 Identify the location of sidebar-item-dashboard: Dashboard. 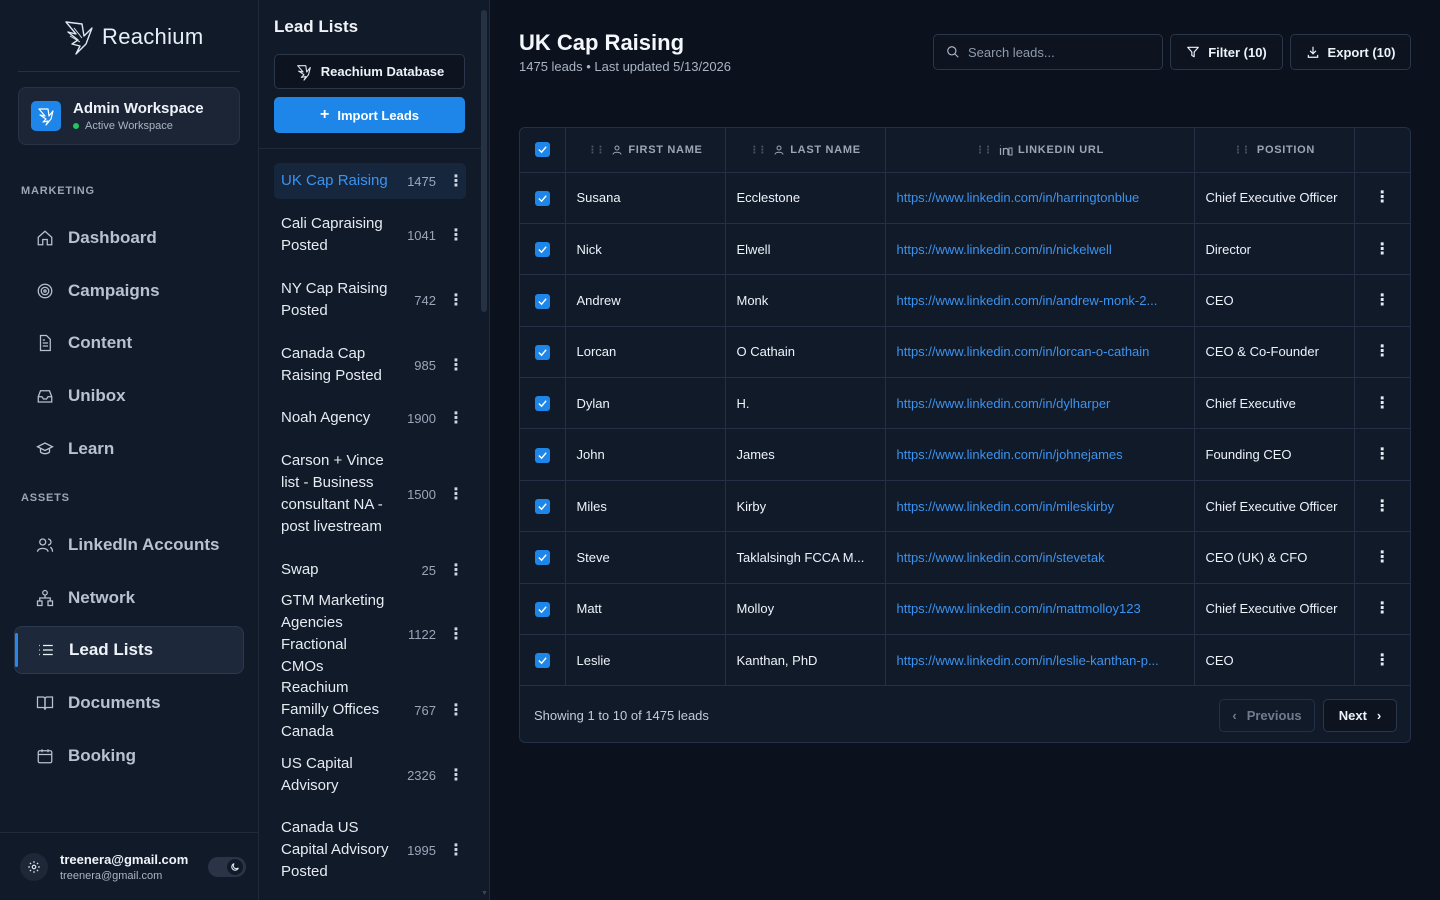
(129, 238).